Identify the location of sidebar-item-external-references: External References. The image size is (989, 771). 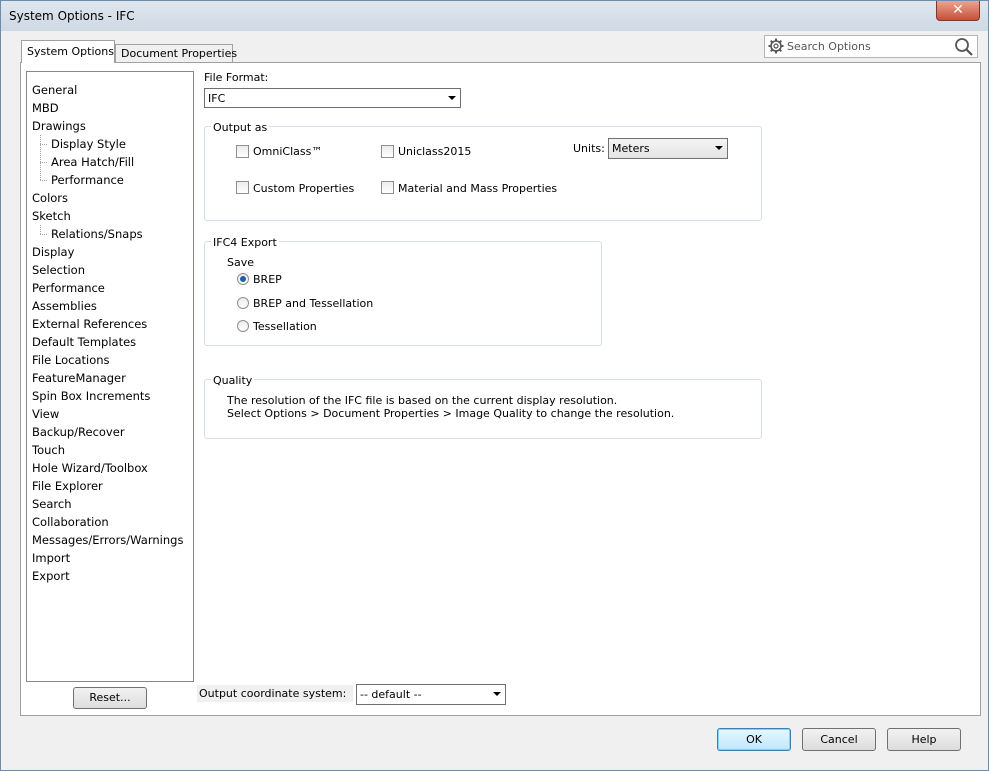
(89, 324).